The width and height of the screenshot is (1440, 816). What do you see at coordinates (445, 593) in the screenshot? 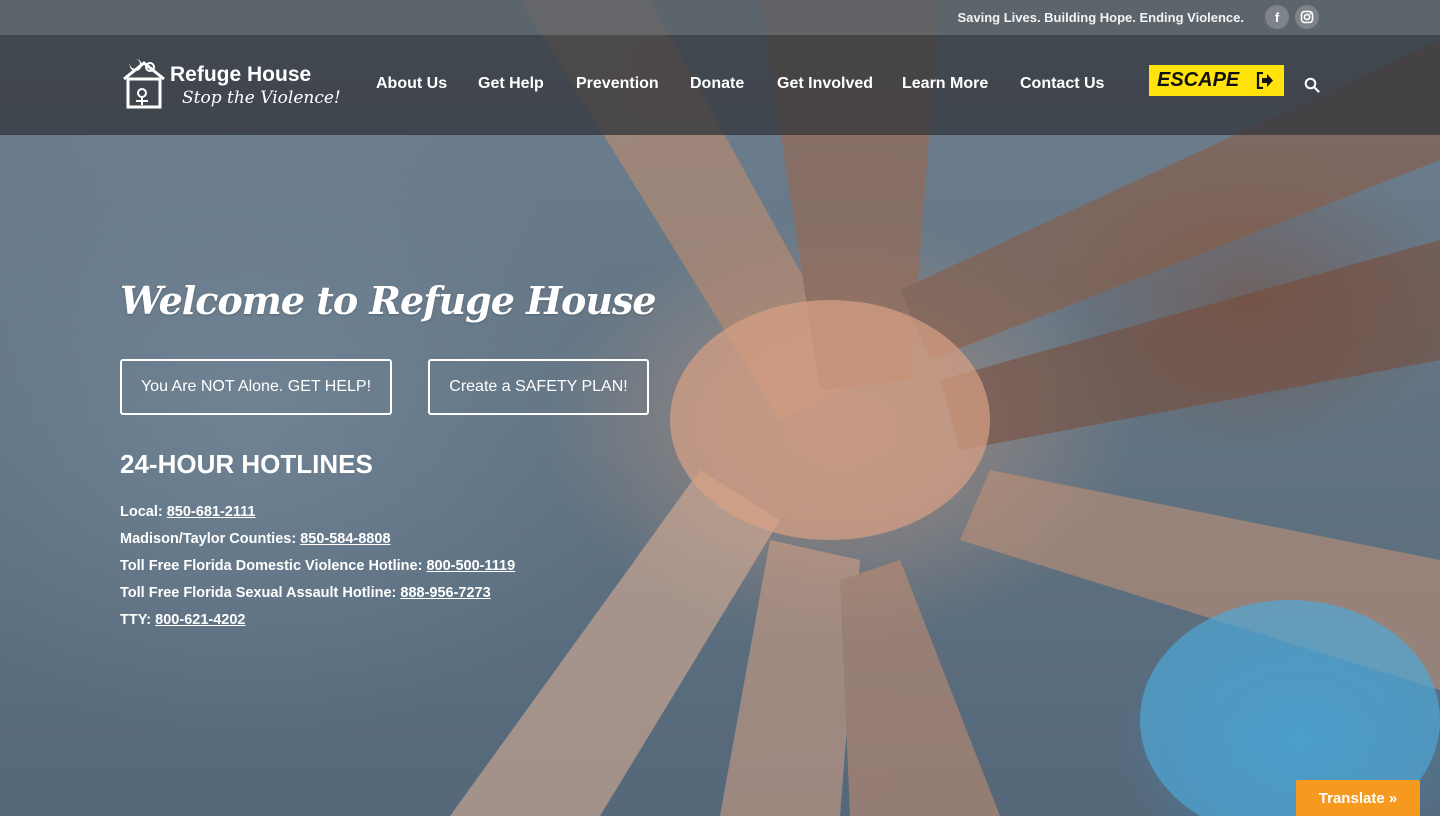
I see `hotline-number-link: 888-956-7273` at bounding box center [445, 593].